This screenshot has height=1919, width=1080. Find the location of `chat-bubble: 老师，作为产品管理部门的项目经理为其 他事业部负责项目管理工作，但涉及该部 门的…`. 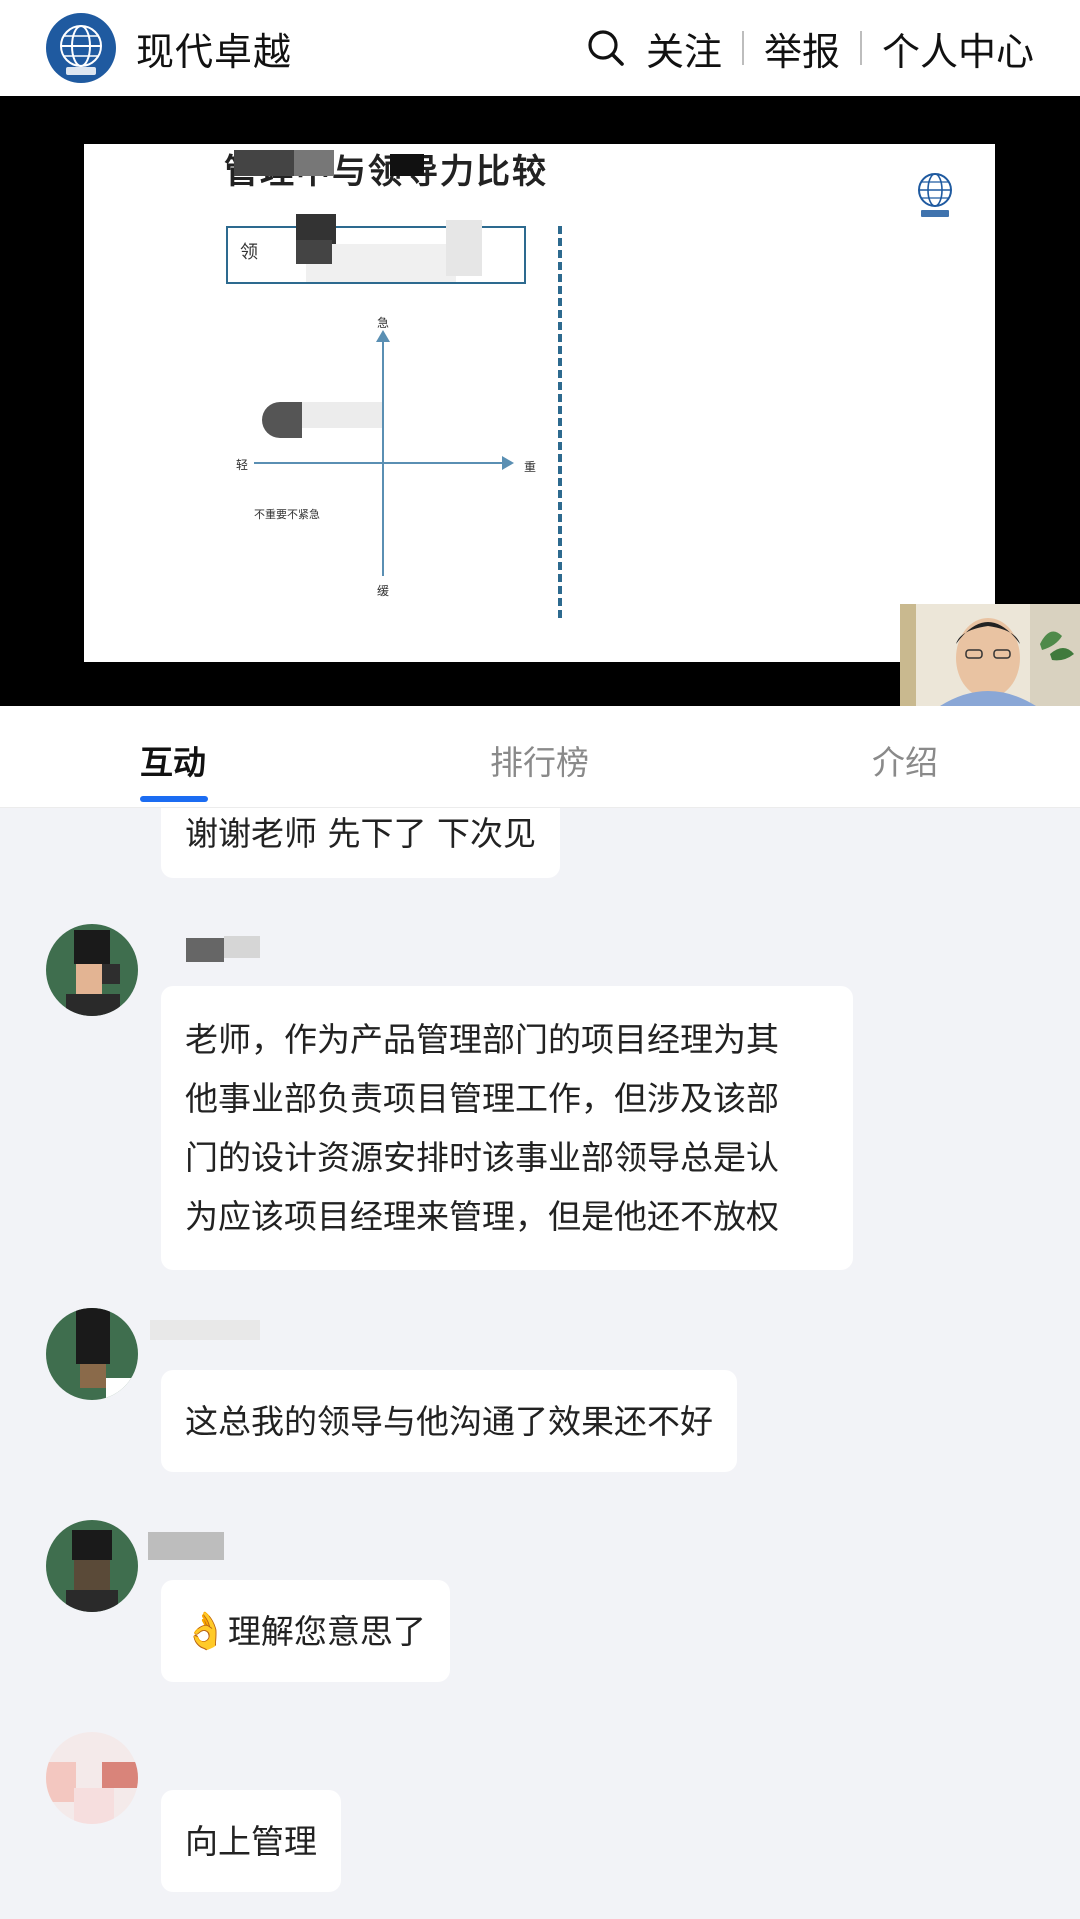

chat-bubble: 老师，作为产品管理部门的项目经理为其 他事业部负责项目管理工作，但涉及该部 门的… is located at coordinates (507, 1128).